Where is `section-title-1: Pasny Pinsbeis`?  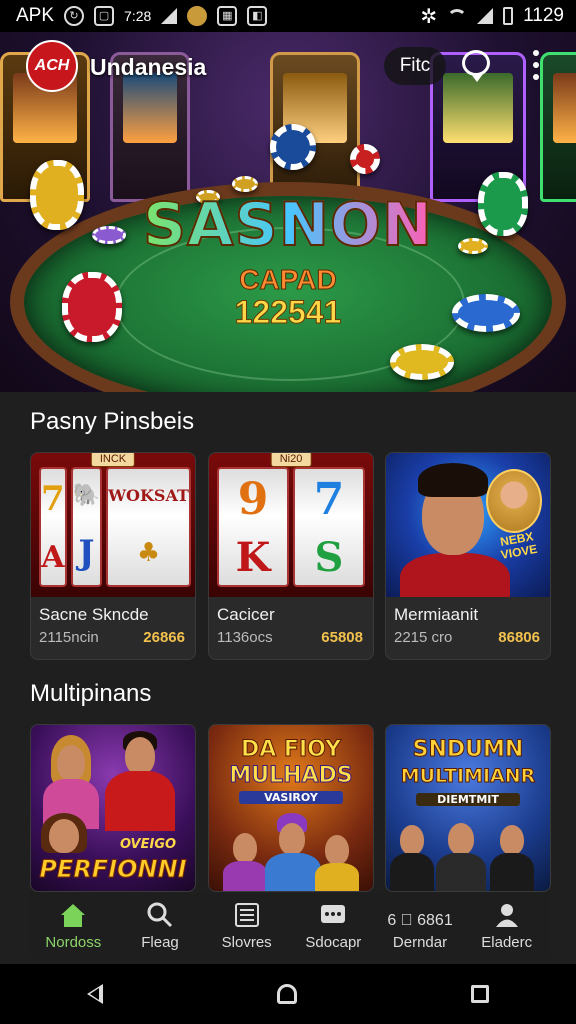
section-title-1: Pasny Pinsbeis is located at coordinates (112, 421).